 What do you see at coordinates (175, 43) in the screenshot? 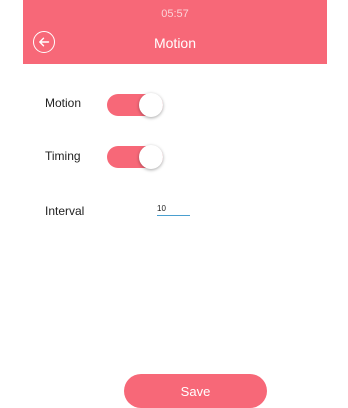
I see `page-title: Motion` at bounding box center [175, 43].